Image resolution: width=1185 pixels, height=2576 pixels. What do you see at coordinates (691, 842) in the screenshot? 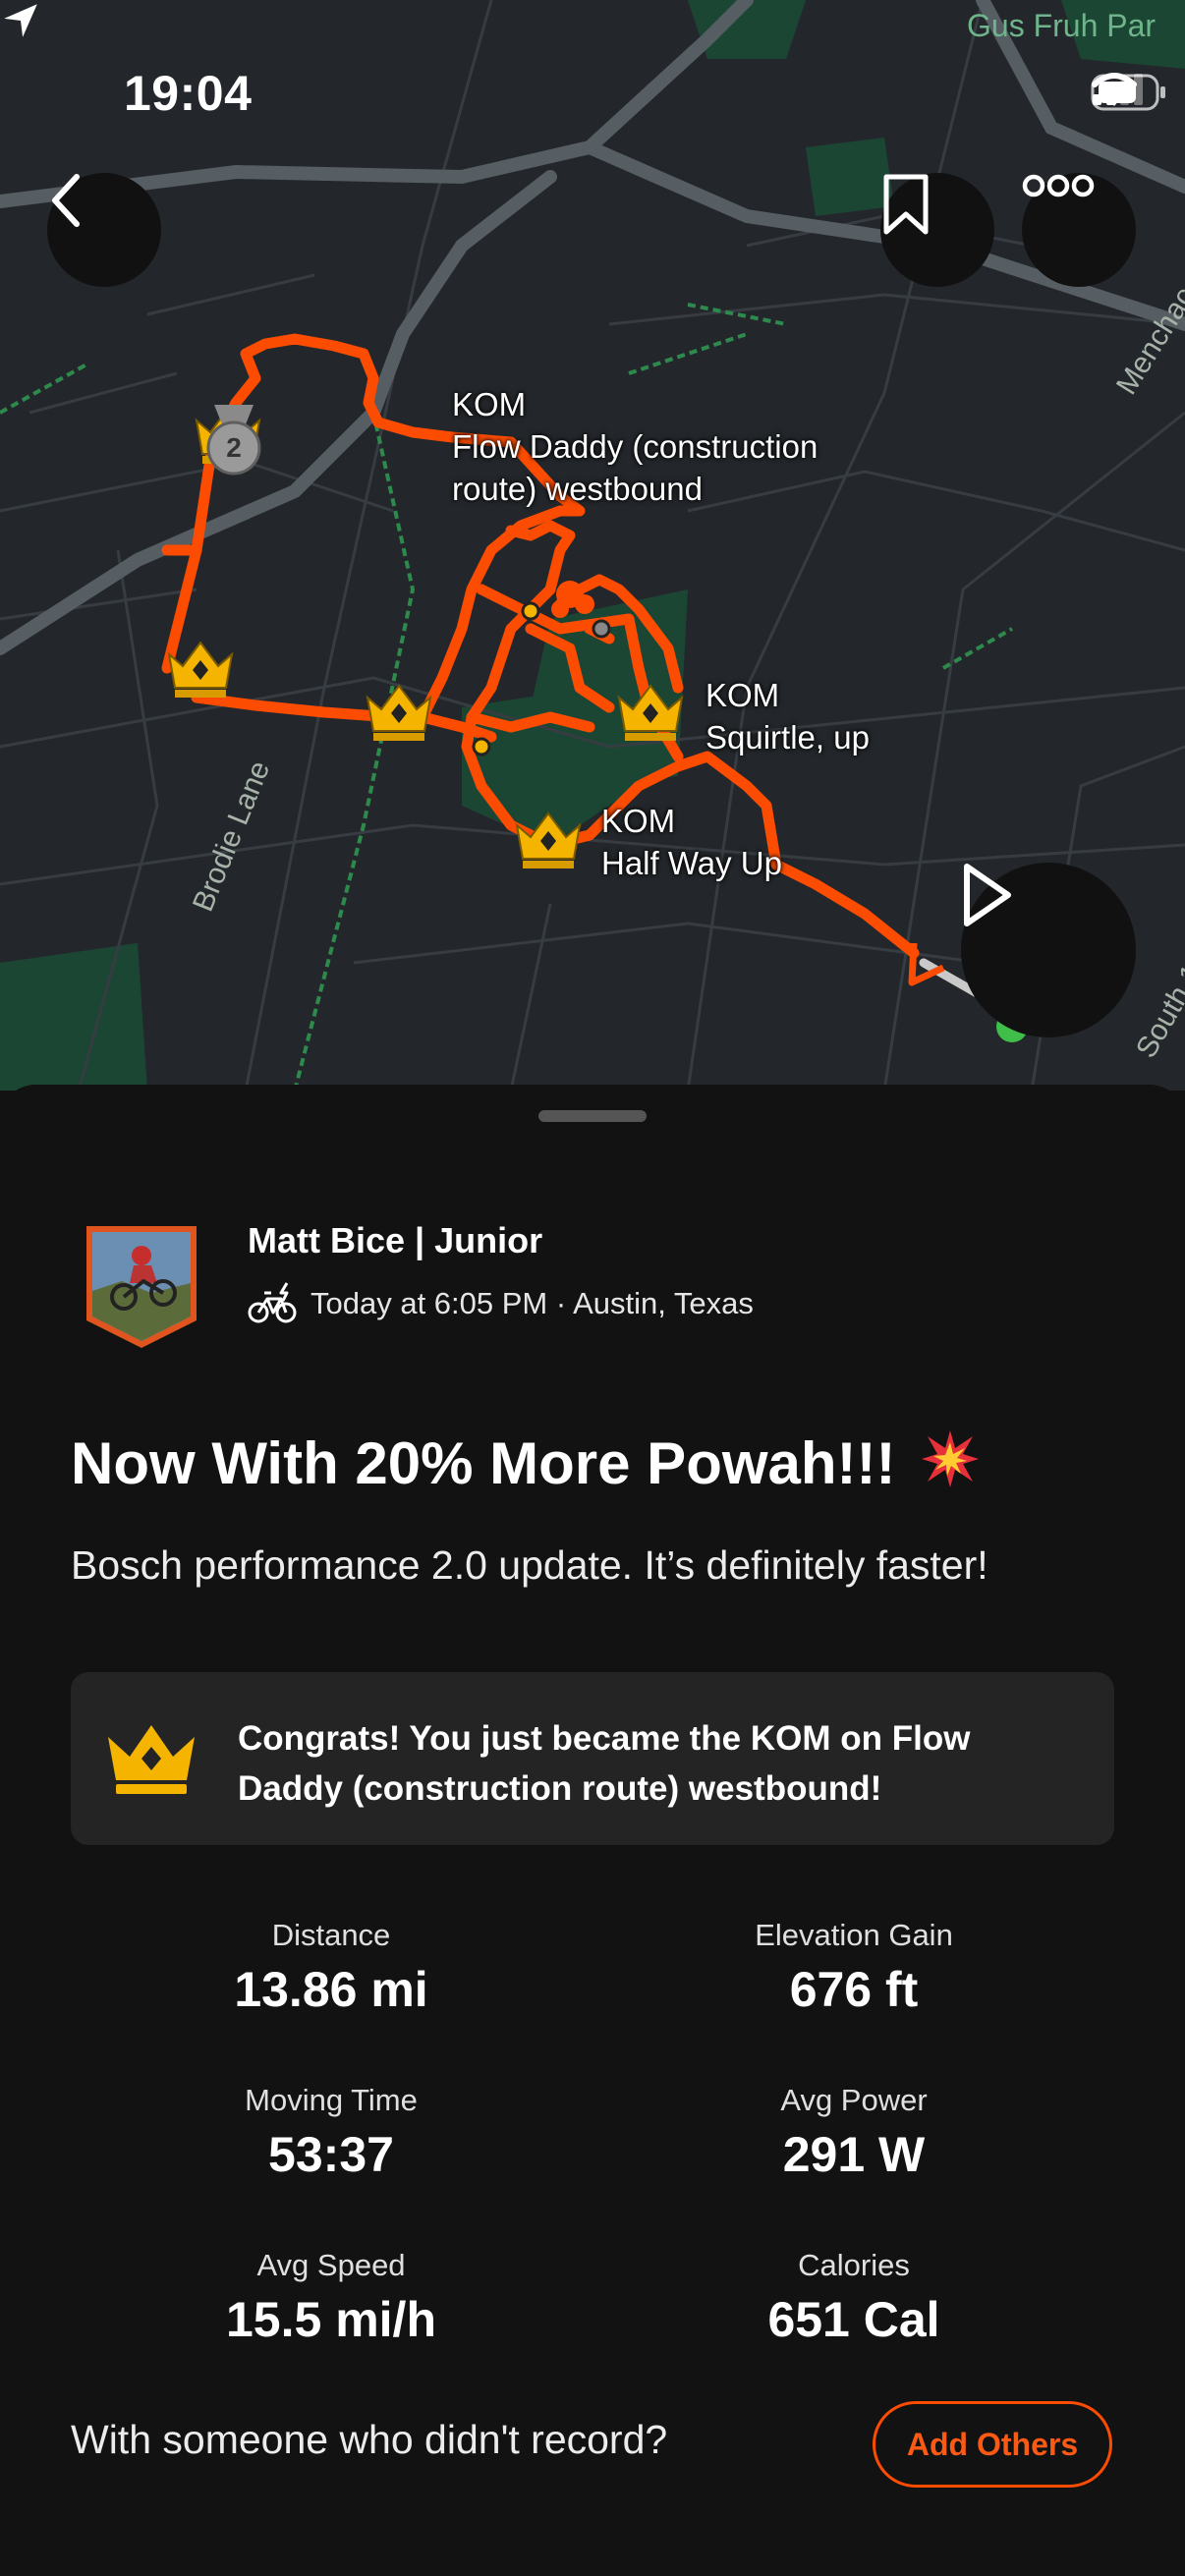
I see `segment-label-half-way-up: KOM Half Way Up` at bounding box center [691, 842].